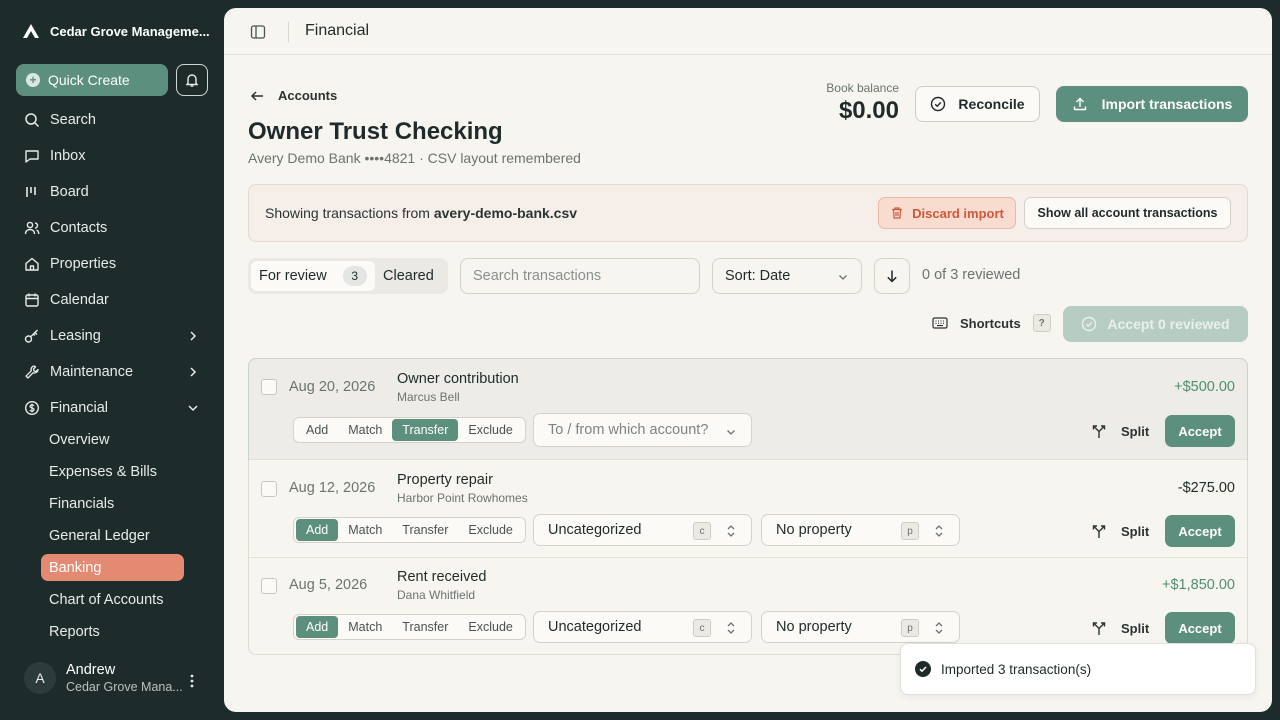 This screenshot has height=720, width=1280. What do you see at coordinates (731, 432) in the screenshot?
I see `chevron-down-icon` at bounding box center [731, 432].